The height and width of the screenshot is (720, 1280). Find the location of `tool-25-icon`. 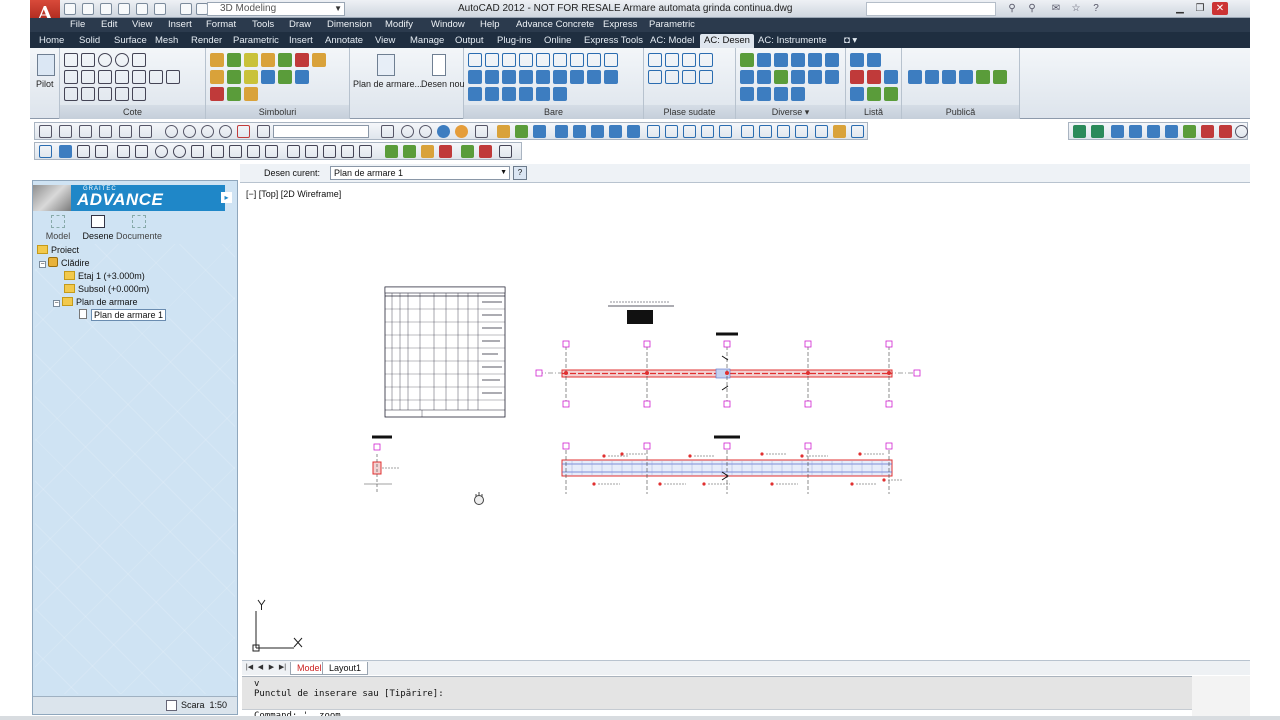

tool-25-icon is located at coordinates (671, 131).